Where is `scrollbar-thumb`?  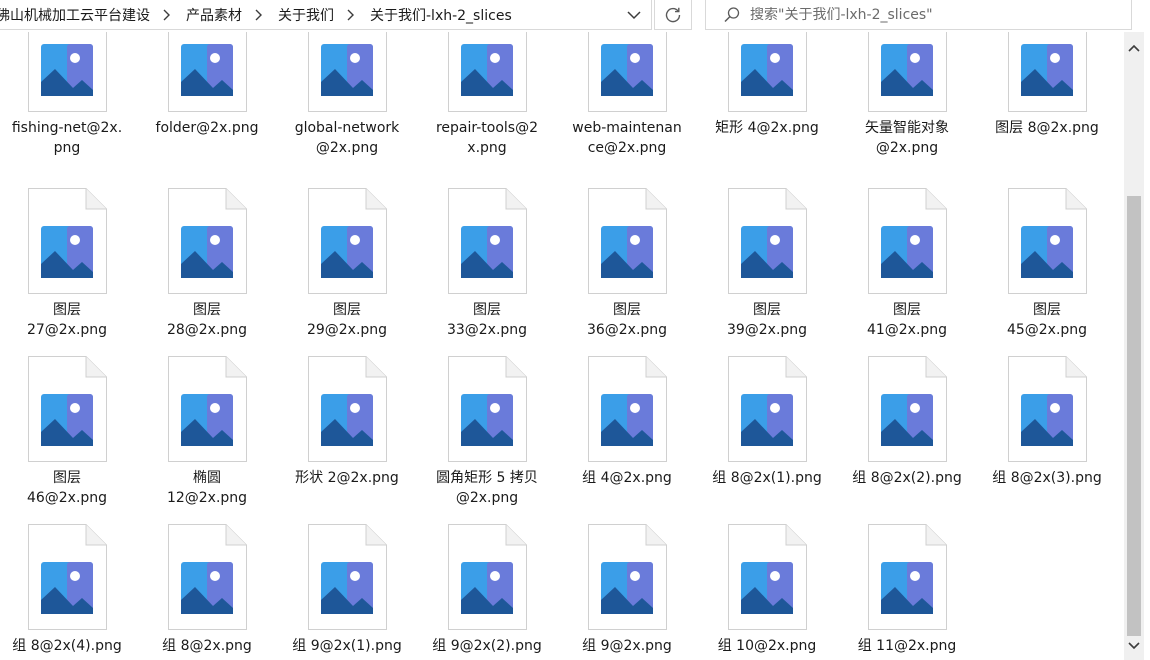 scrollbar-thumb is located at coordinates (1134, 416).